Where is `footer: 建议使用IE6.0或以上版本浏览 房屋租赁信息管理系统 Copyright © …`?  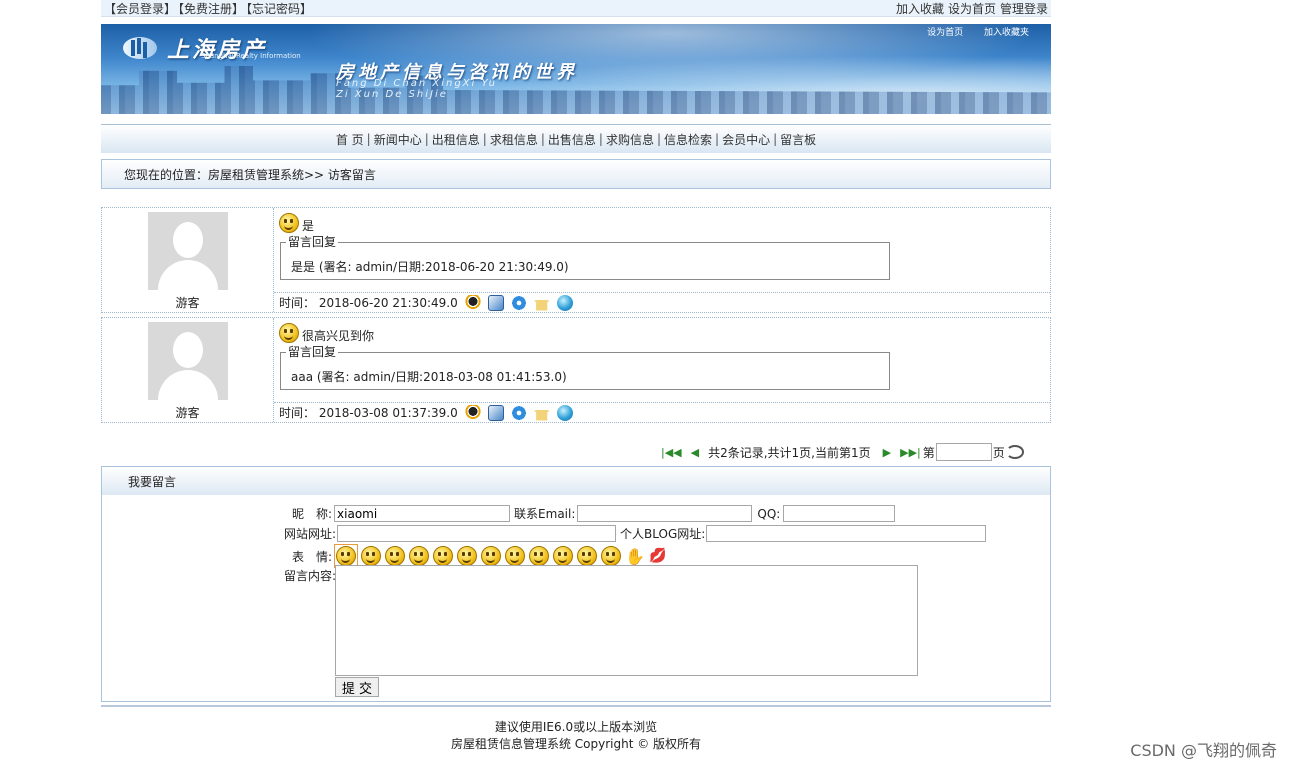 footer: 建议使用IE6.0或以上版本浏览 房屋租赁信息管理系统 Copyright © … is located at coordinates (576, 729).